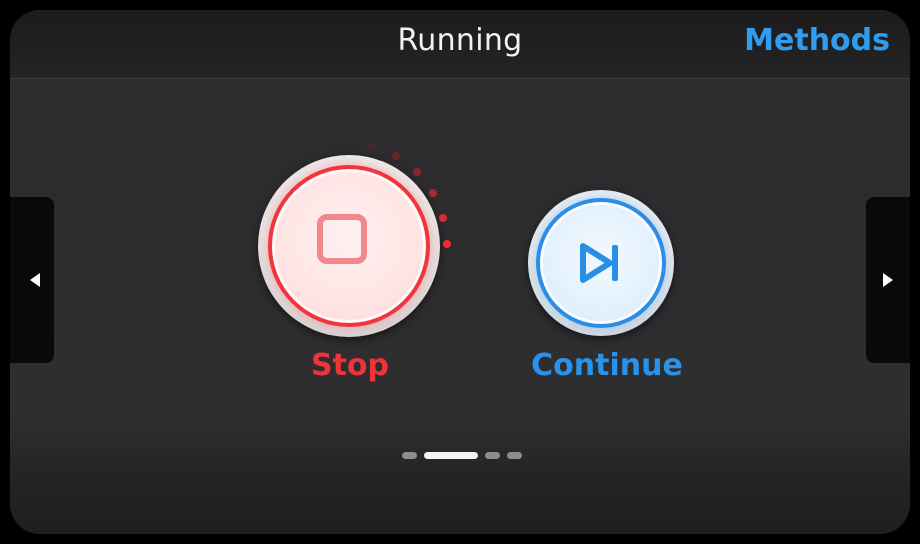 Image resolution: width=920 pixels, height=544 pixels. Describe the element at coordinates (460, 44) in the screenshot. I see `top-bar: Running Methods` at that location.